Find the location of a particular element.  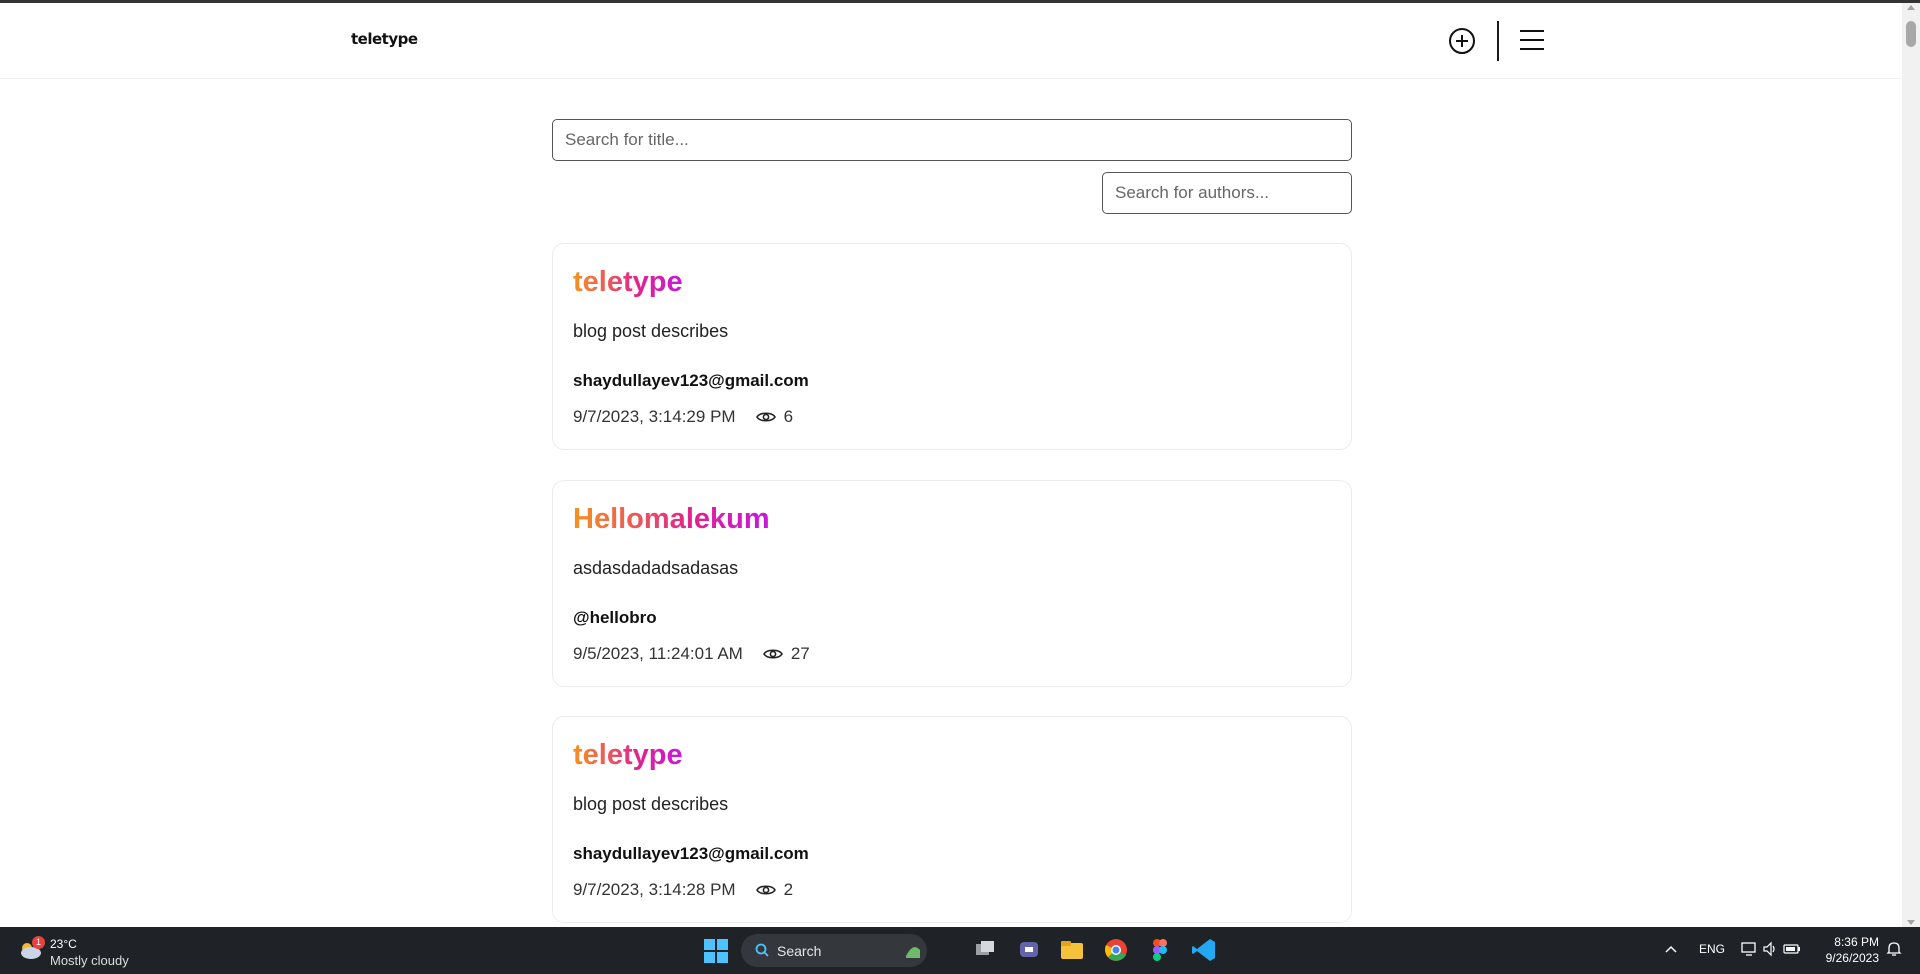

post-date: 9/7/2023, 3:14:29 PM is located at coordinates (654, 416).